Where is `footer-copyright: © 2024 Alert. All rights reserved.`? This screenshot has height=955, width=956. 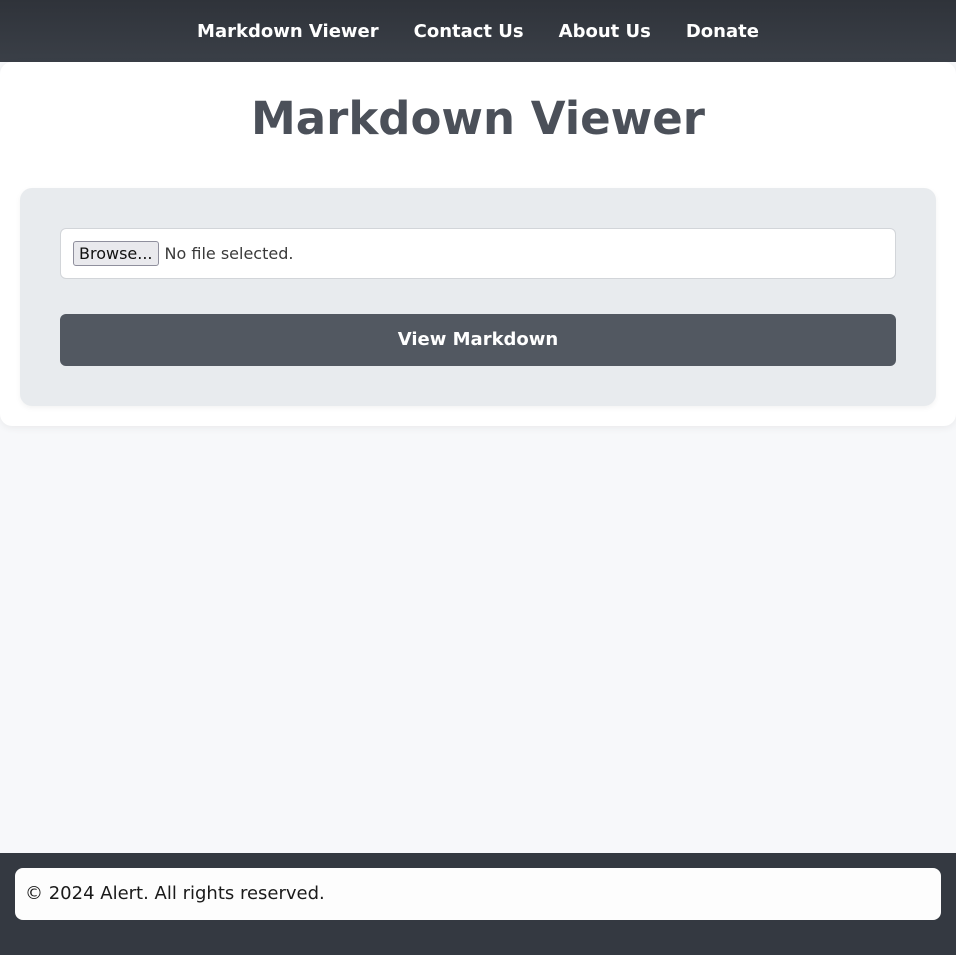
footer-copyright: © 2024 Alert. All rights reserved. is located at coordinates (478, 894).